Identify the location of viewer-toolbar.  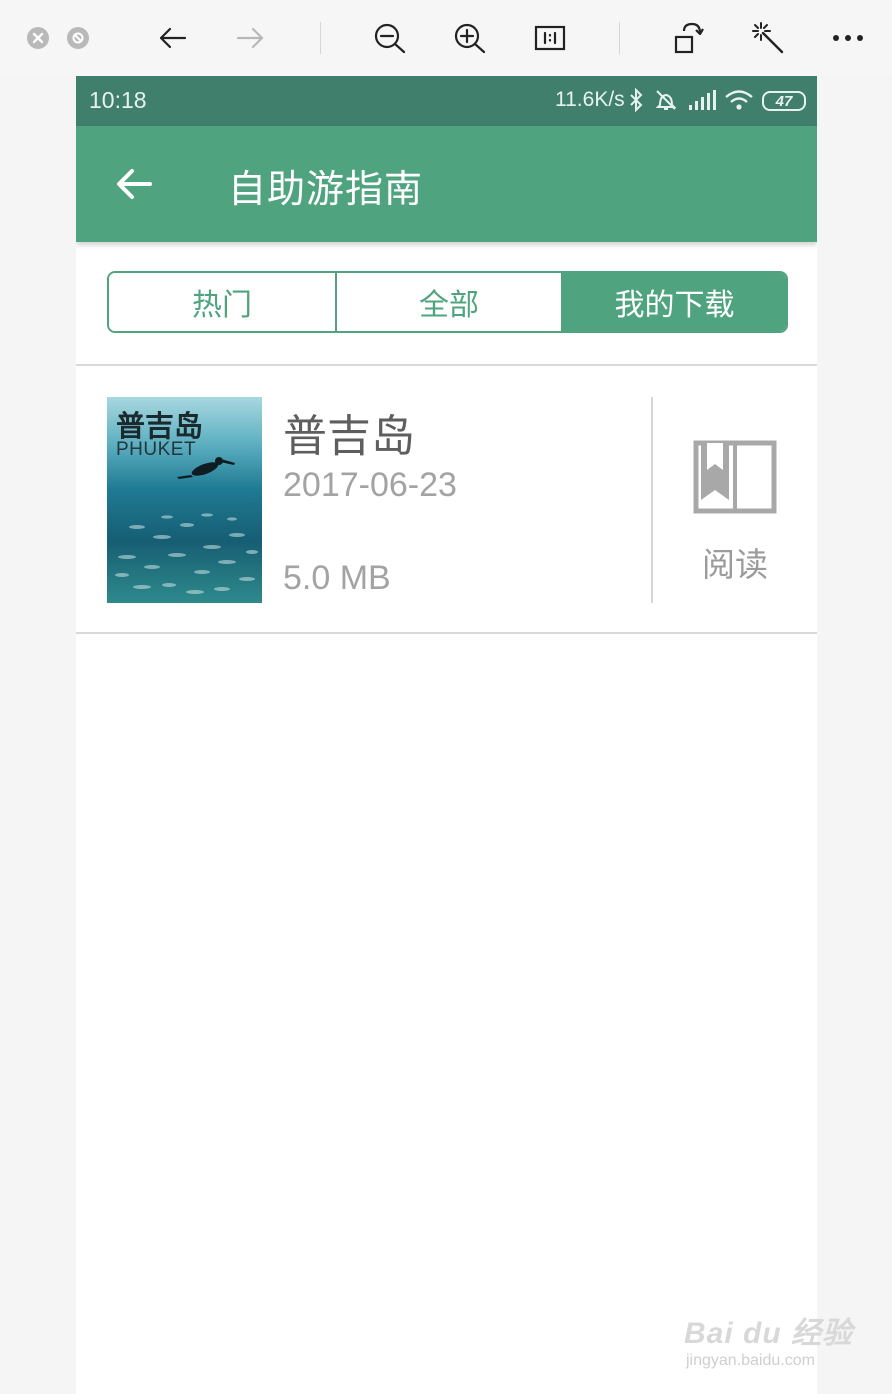
(446, 38).